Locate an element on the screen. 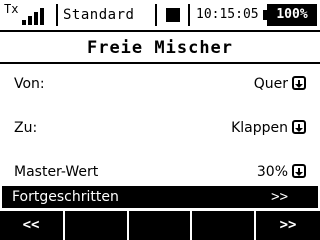  setting-row-von: Von: Quer is located at coordinates (160, 84).